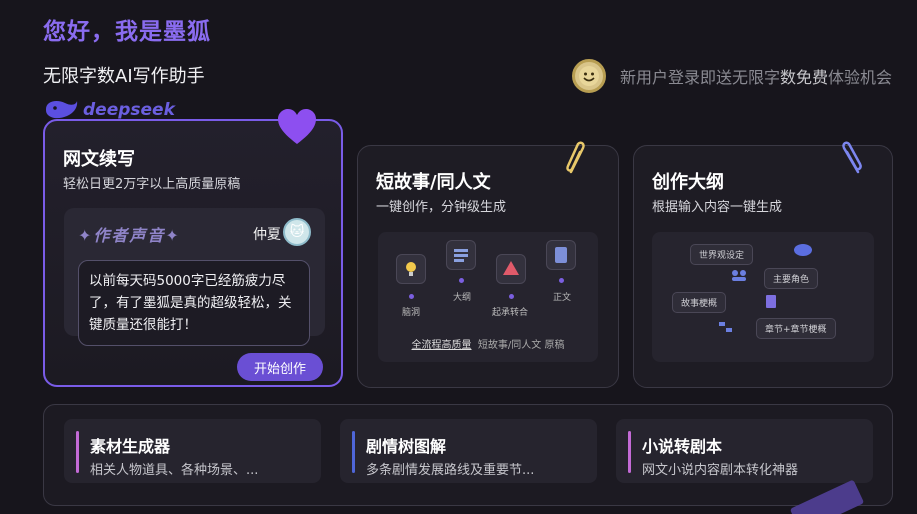  I want to click on tool-novel-to-script: 小说转剧本 网文小说内容剧本转化神器, so click(744, 451).